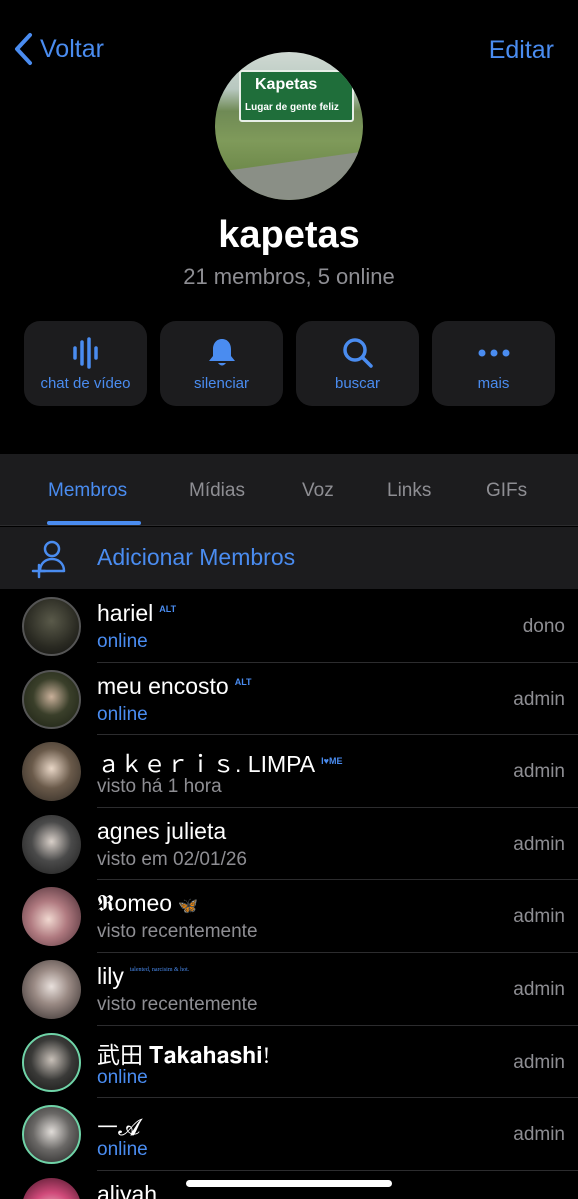 This screenshot has width=578, height=1199. What do you see at coordinates (23, 49) in the screenshot?
I see `chevron-left-icon` at bounding box center [23, 49].